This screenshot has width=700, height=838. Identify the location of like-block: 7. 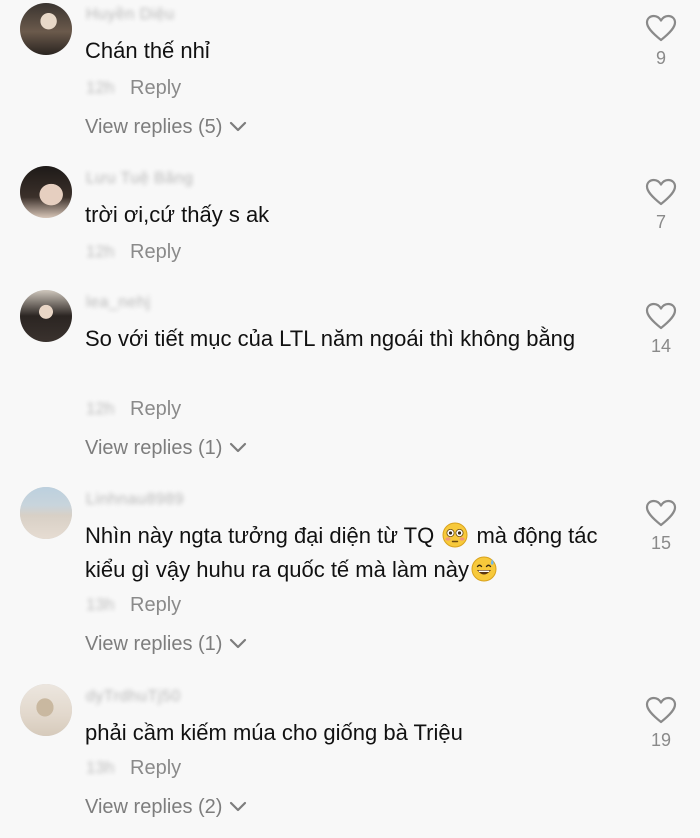
(661, 205).